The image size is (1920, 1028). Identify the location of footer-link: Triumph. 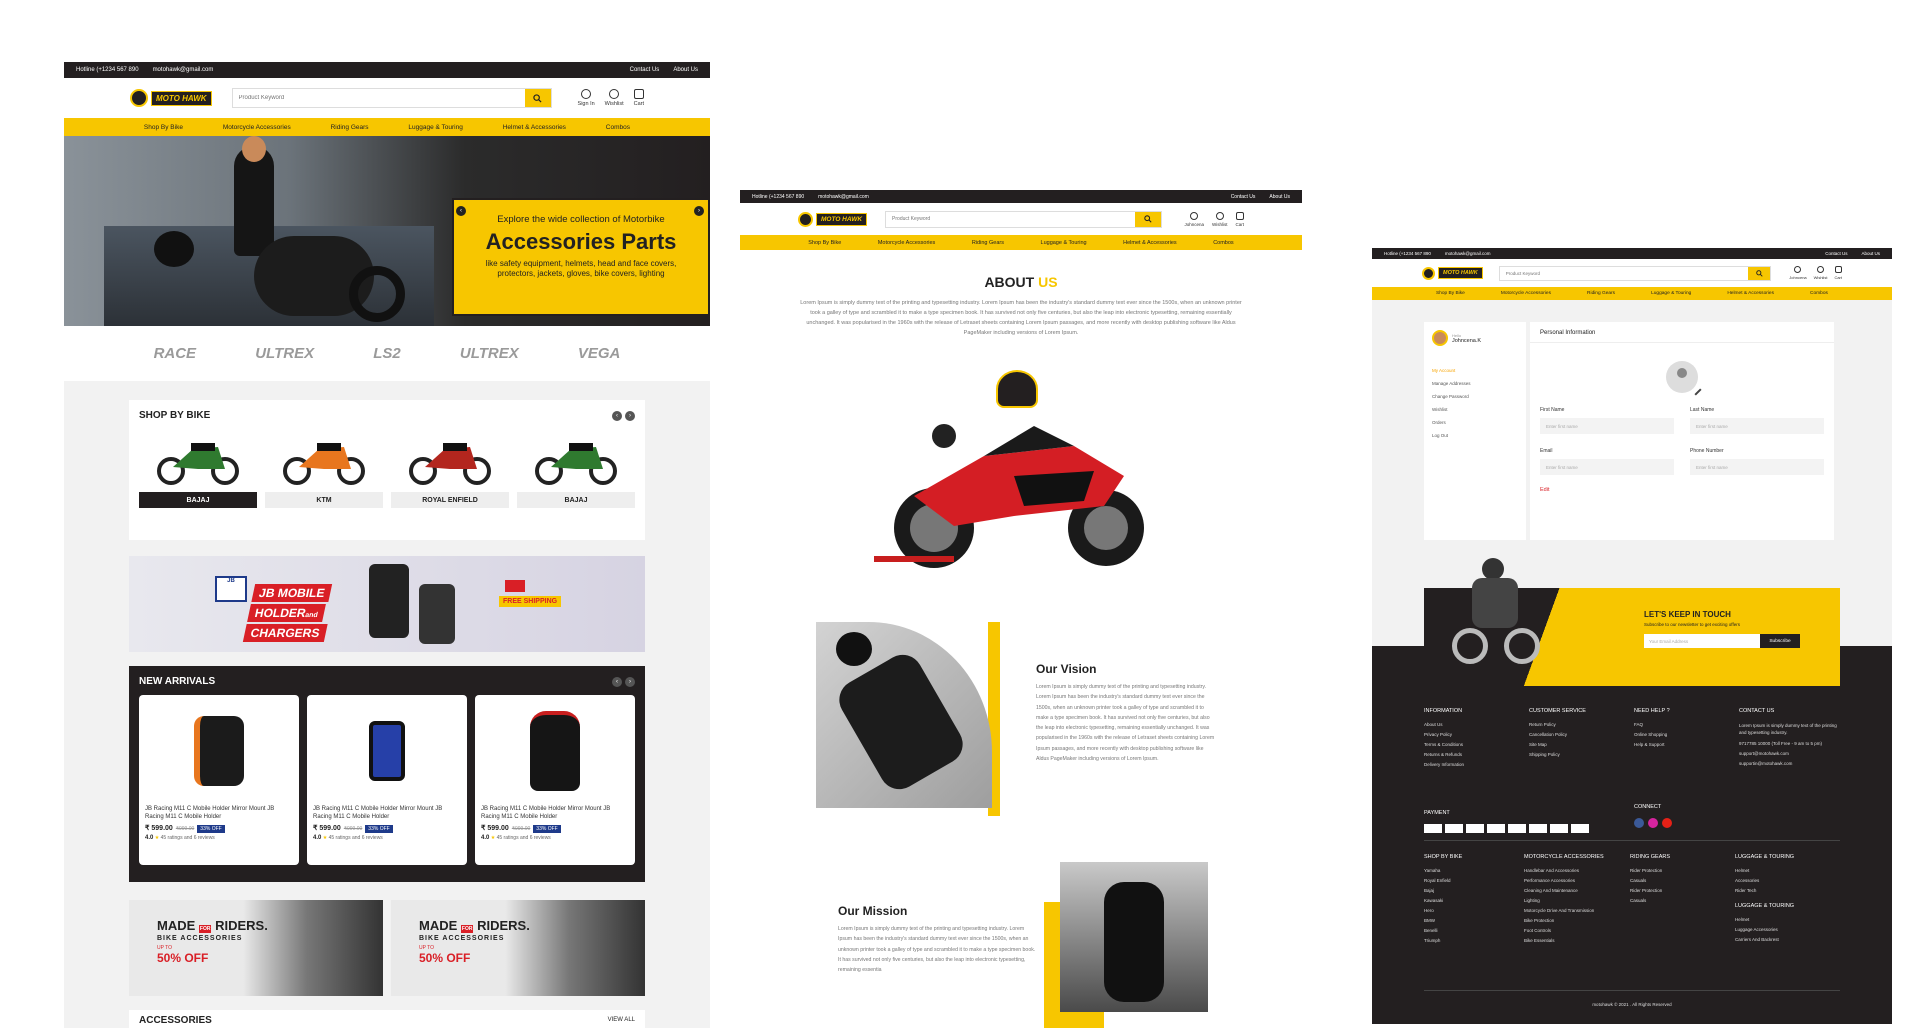
(1474, 940).